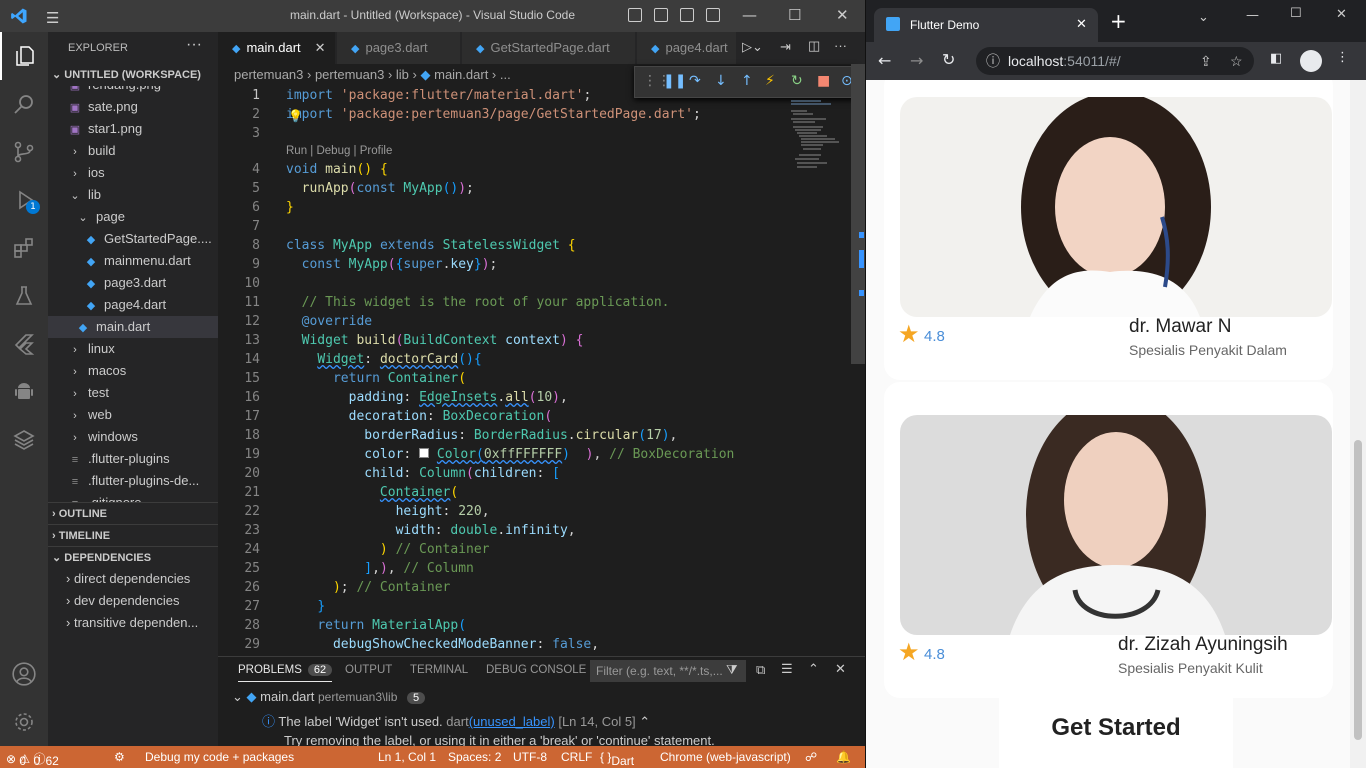  Describe the element at coordinates (407, 757) in the screenshot. I see `cursor-position: Ln 1, Col 1` at that location.